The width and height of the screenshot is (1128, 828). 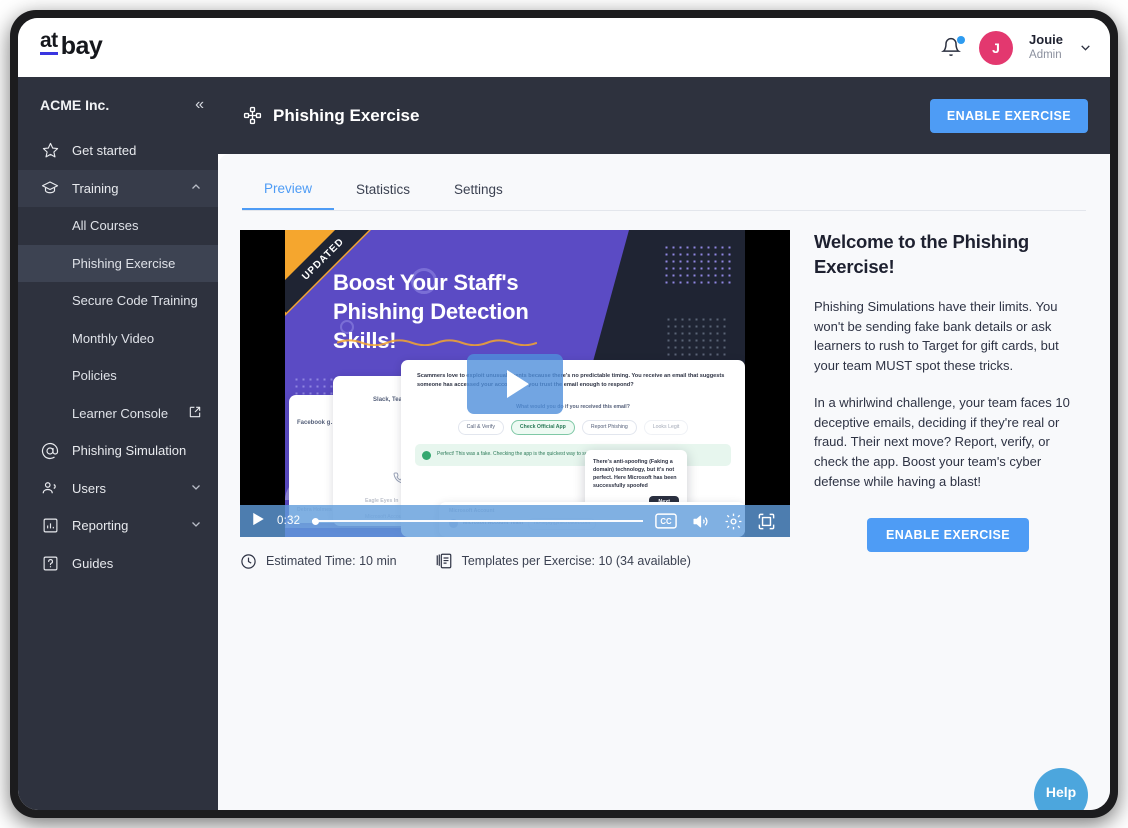 I want to click on sidebar-item-reporting: Reporting, so click(x=118, y=526).